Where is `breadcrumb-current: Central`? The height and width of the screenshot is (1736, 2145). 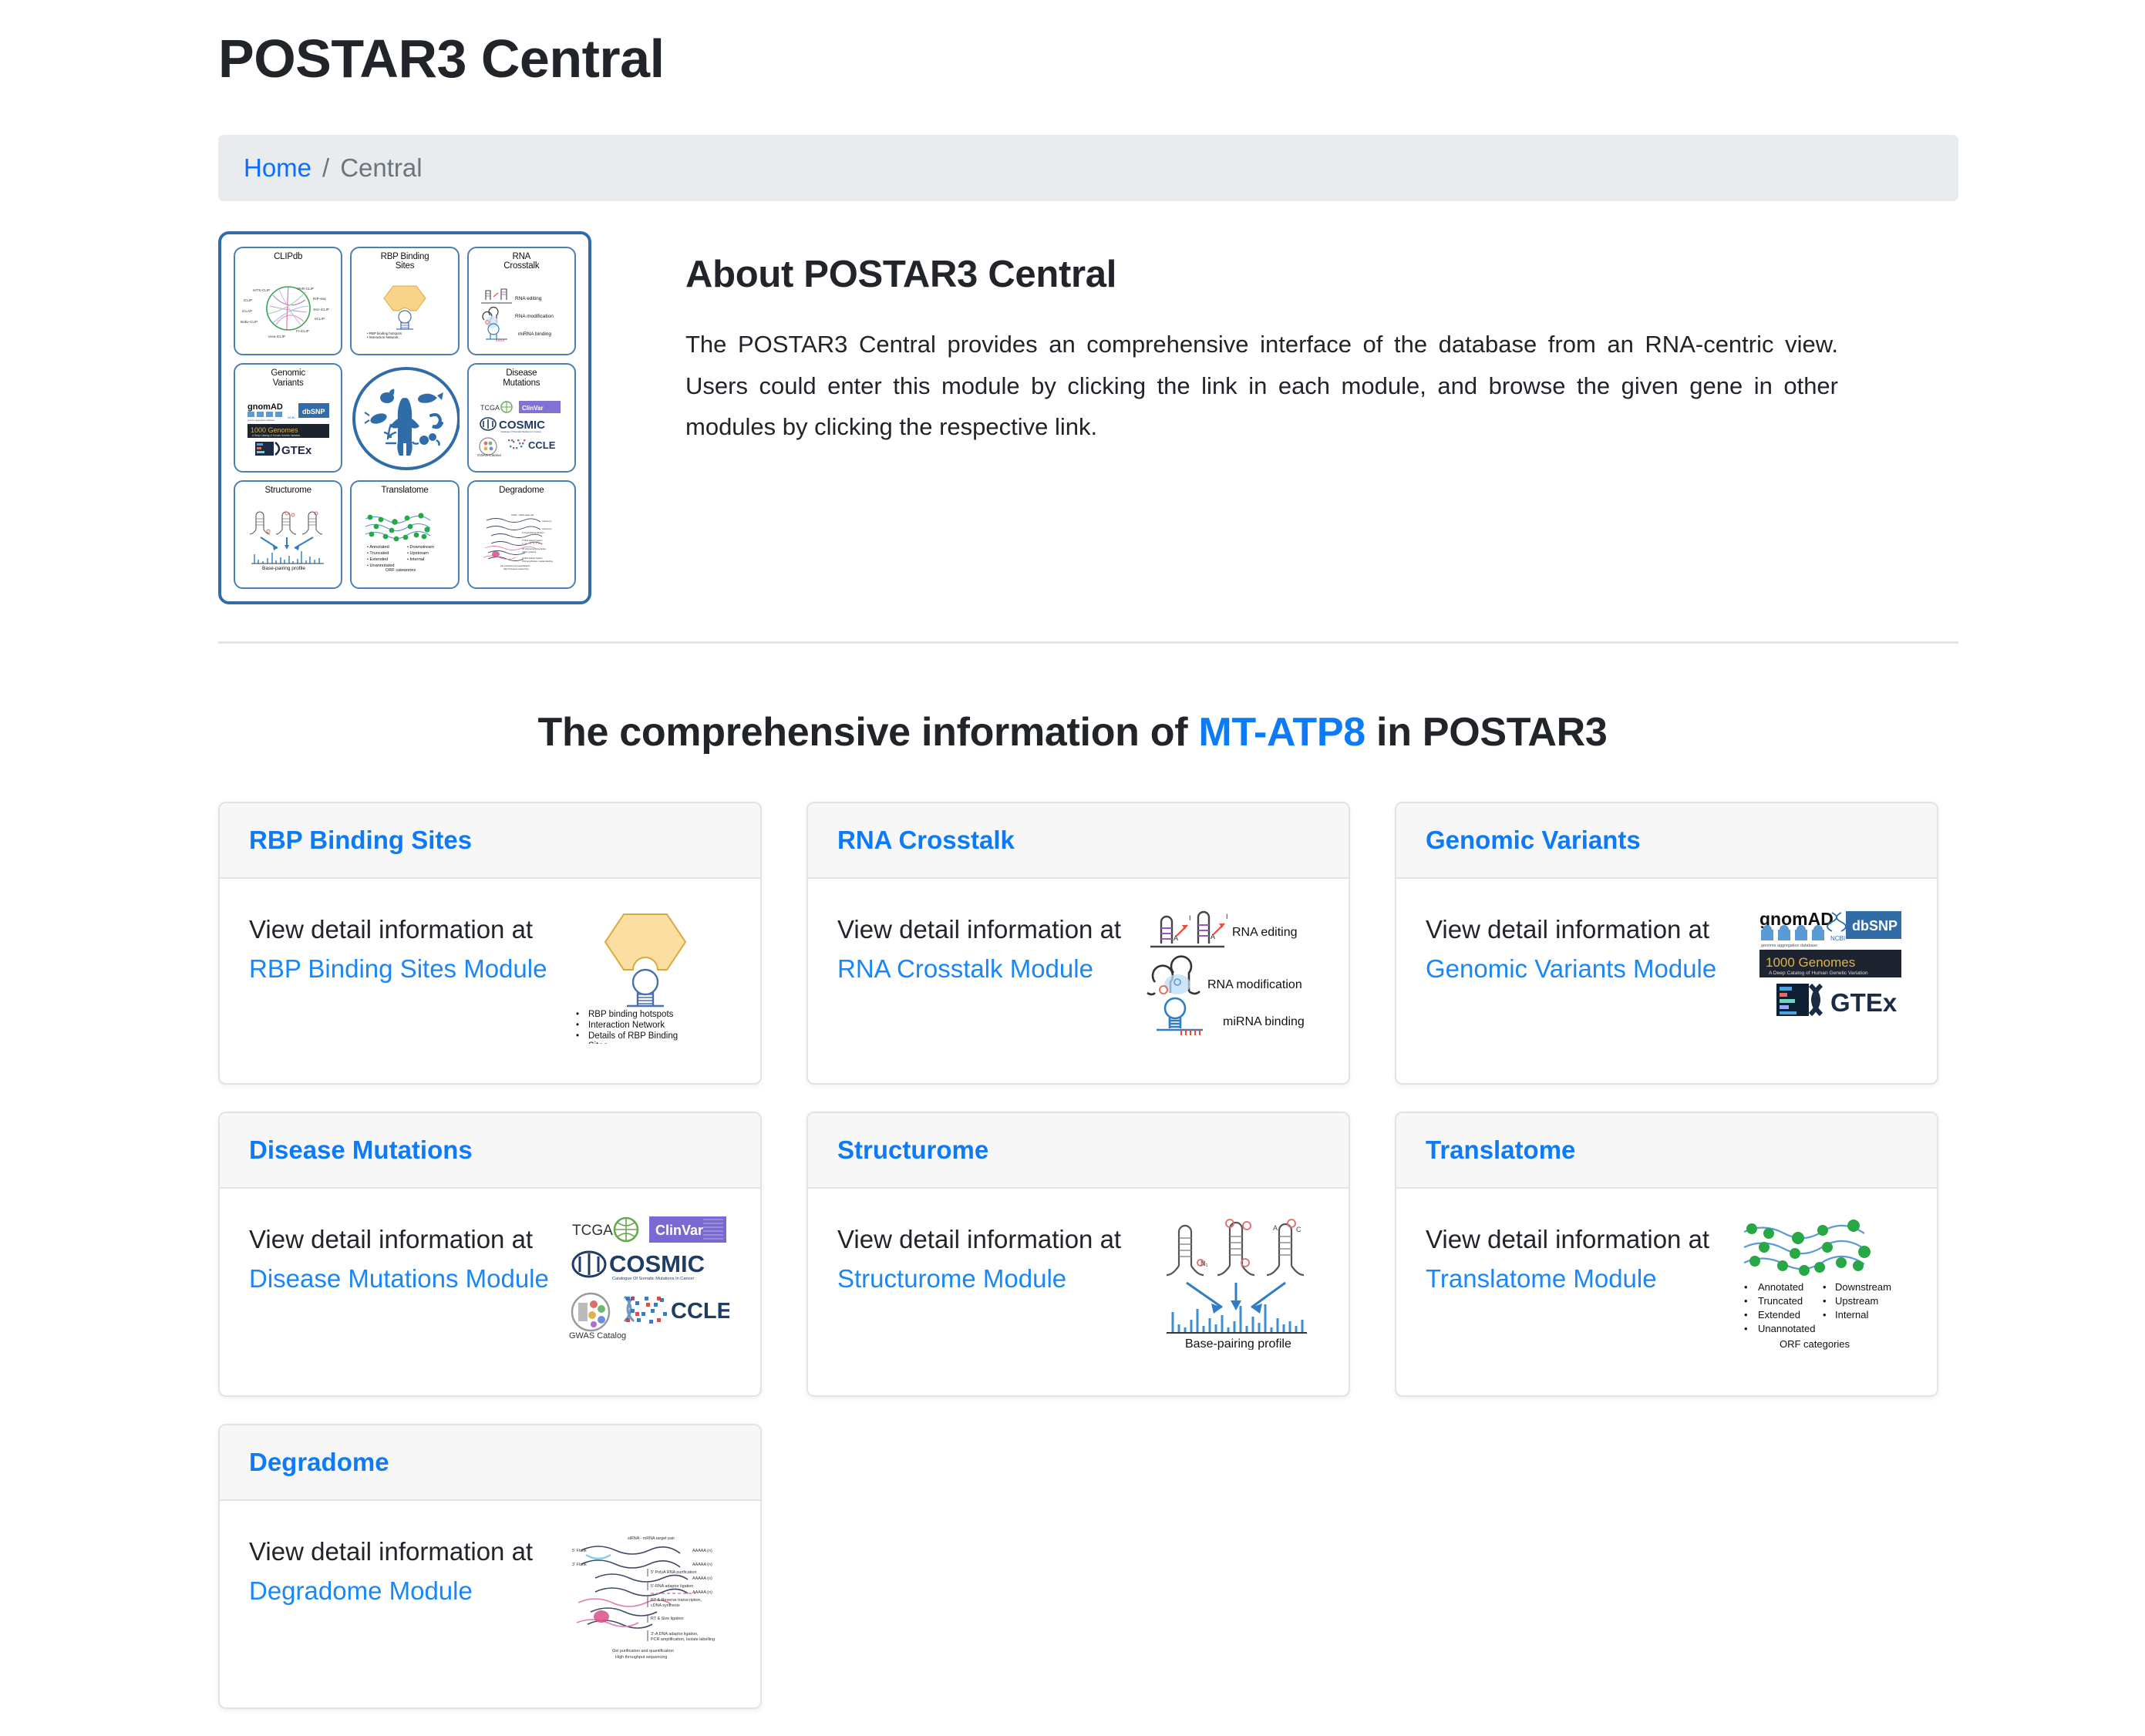 breadcrumb-current: Central is located at coordinates (381, 167).